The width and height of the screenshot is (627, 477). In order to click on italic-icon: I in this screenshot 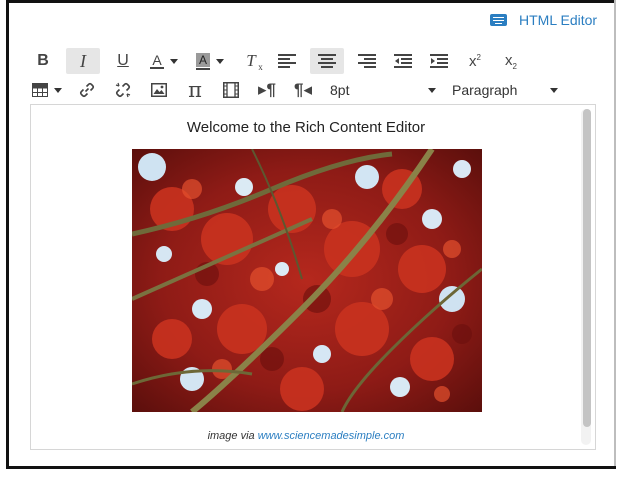, I will do `click(83, 60)`.